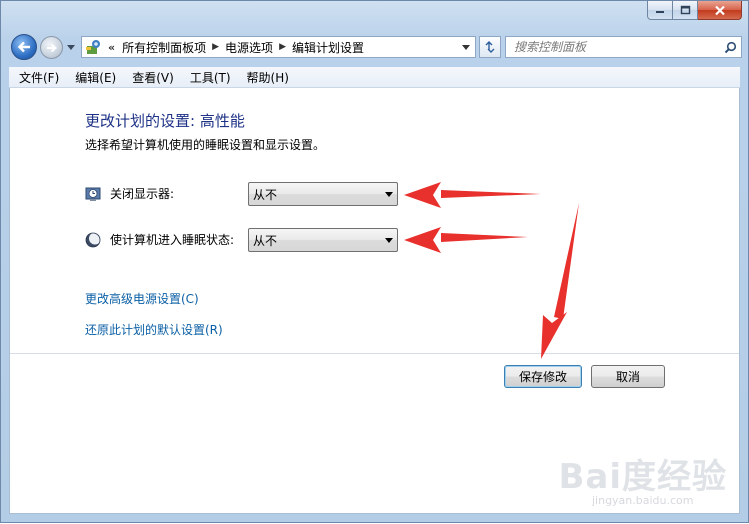 This screenshot has width=749, height=524. What do you see at coordinates (374, 77) in the screenshot?
I see `menu-bar: 文件(F) 编辑(E) 查看(V) 工具(T) 帮助(H)` at bounding box center [374, 77].